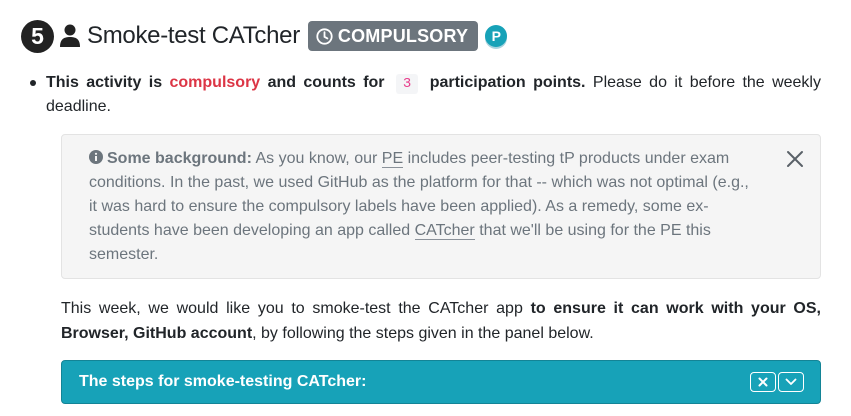  What do you see at coordinates (193, 35) in the screenshot?
I see `activity-title: Smoke-test CATcher` at bounding box center [193, 35].